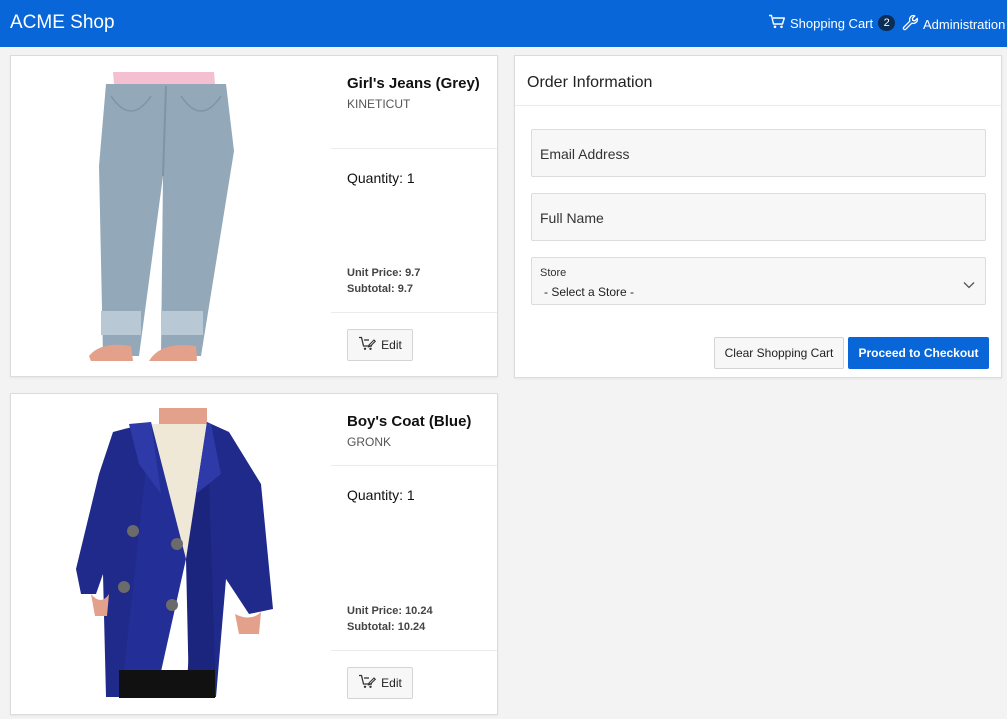 This screenshot has height=719, width=1007. I want to click on unit-price: Unit Price: 9.7, so click(384, 273).